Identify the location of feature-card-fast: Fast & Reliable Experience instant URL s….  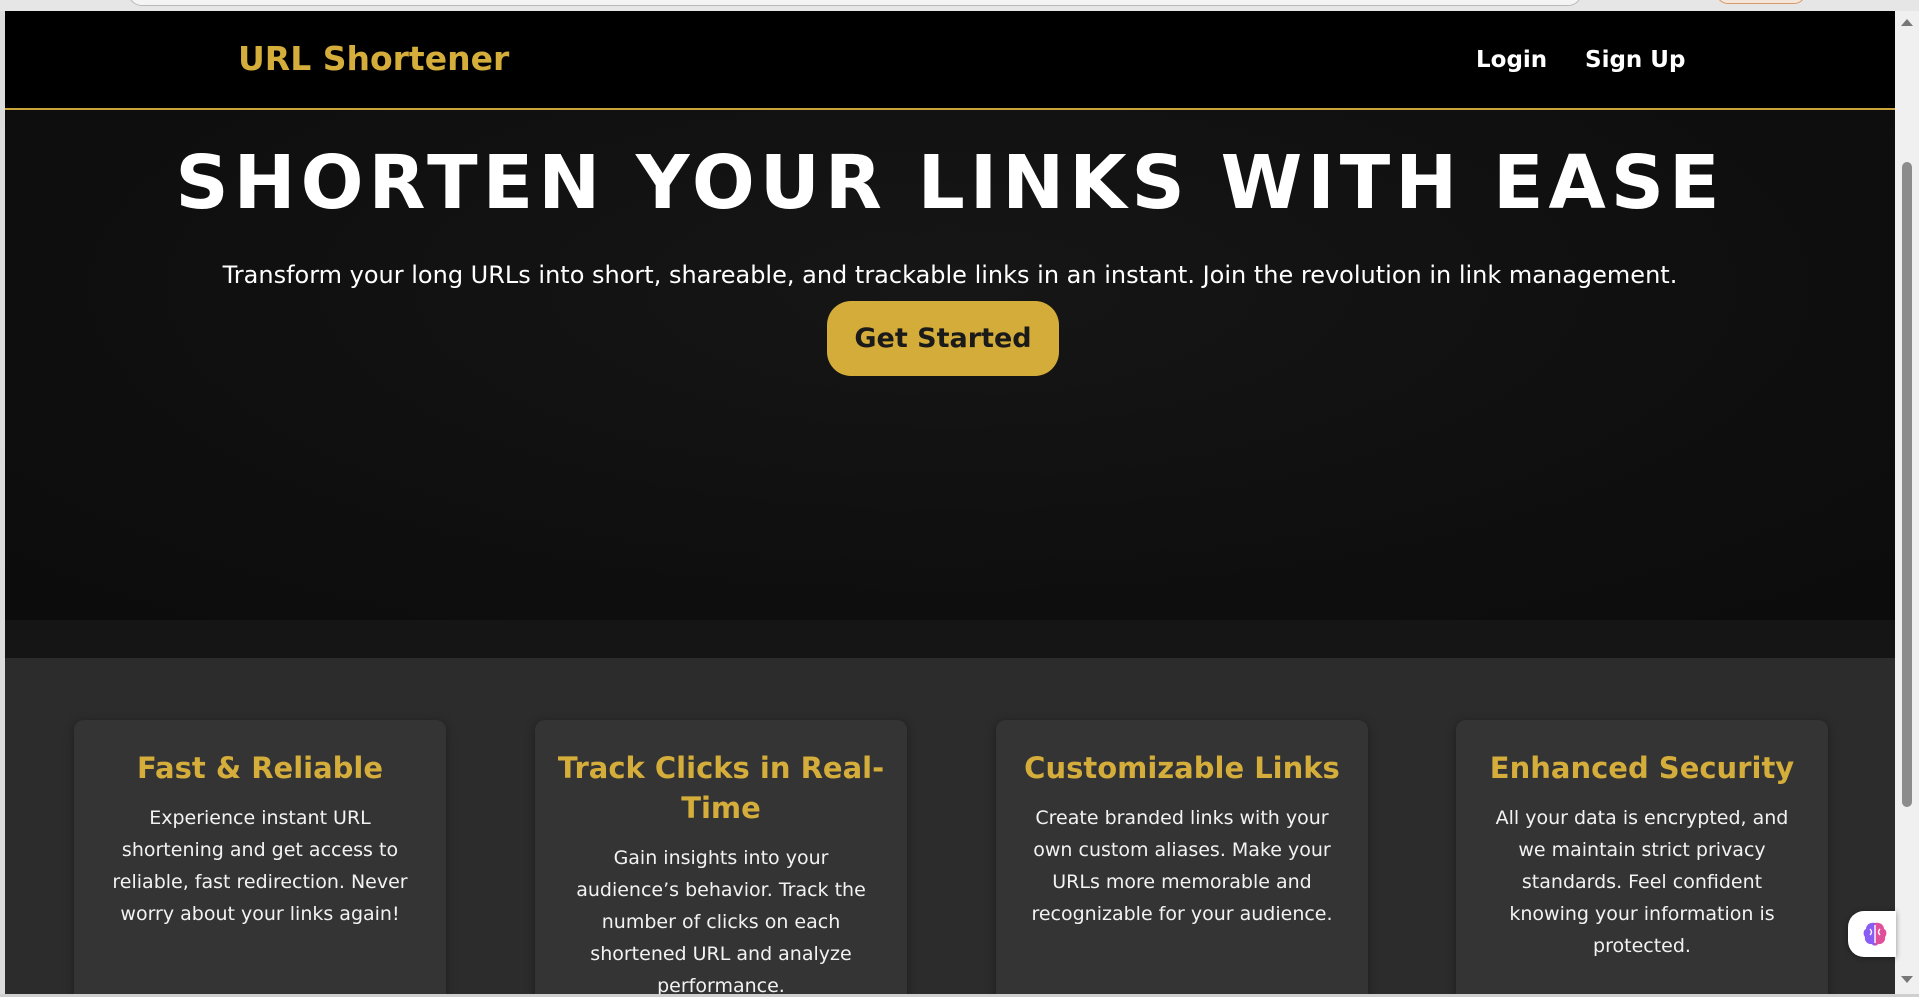
(260, 858).